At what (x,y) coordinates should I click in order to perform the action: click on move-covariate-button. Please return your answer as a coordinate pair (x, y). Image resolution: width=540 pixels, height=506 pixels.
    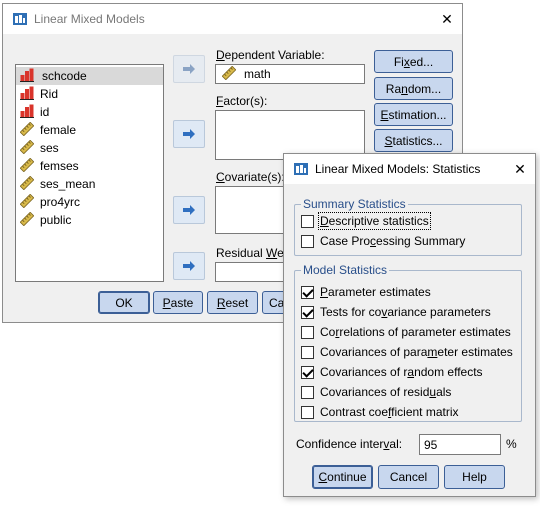
    Looking at the image, I should click on (189, 210).